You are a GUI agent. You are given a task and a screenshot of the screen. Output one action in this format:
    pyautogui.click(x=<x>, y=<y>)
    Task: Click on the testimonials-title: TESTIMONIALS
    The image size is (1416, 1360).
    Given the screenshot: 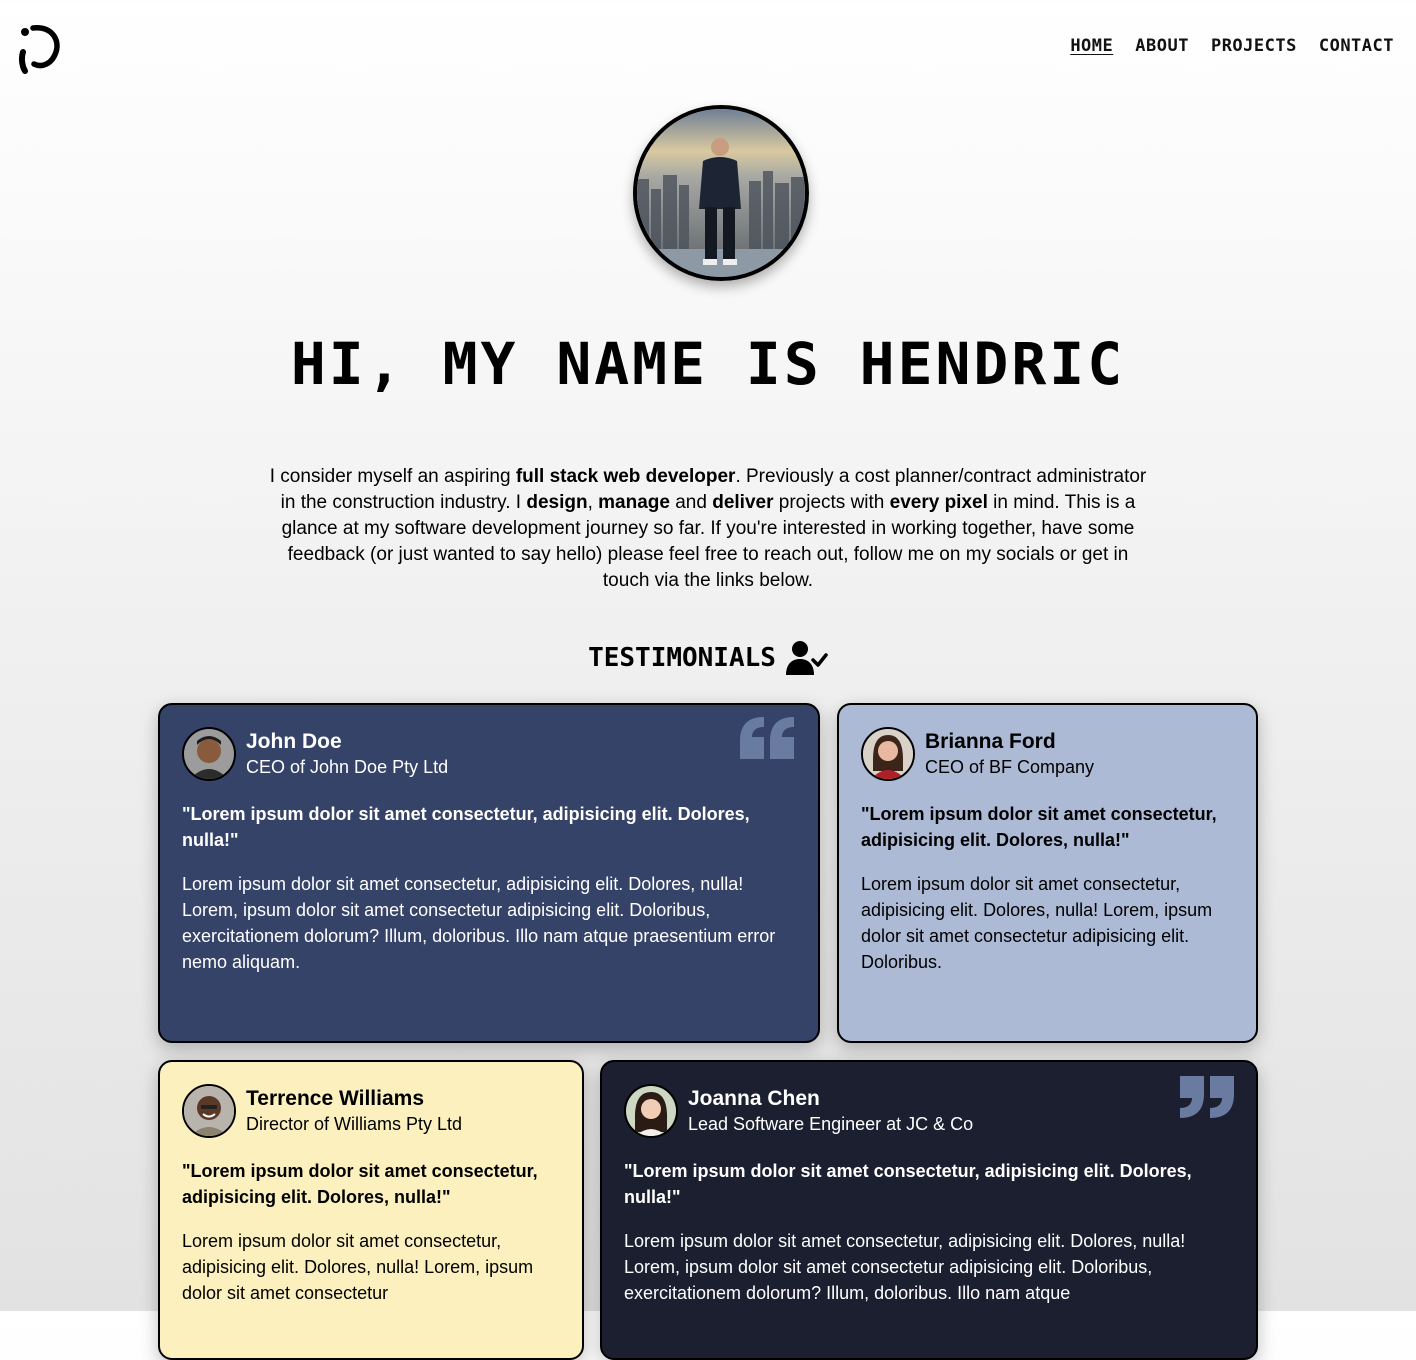 What is the action you would take?
    pyautogui.click(x=682, y=658)
    